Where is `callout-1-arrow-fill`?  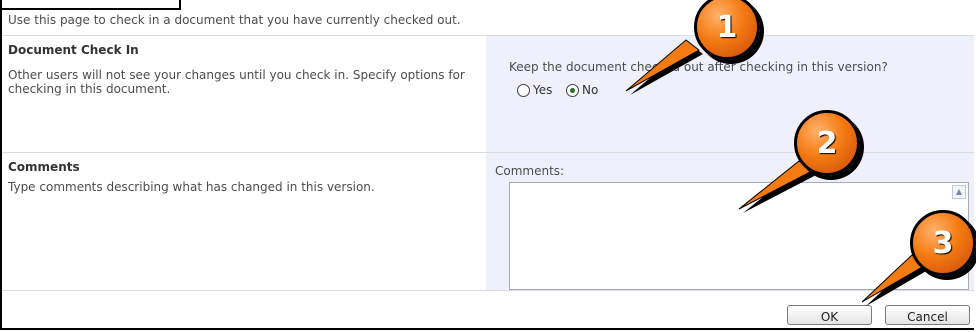 callout-1-arrow-fill is located at coordinates (662, 65).